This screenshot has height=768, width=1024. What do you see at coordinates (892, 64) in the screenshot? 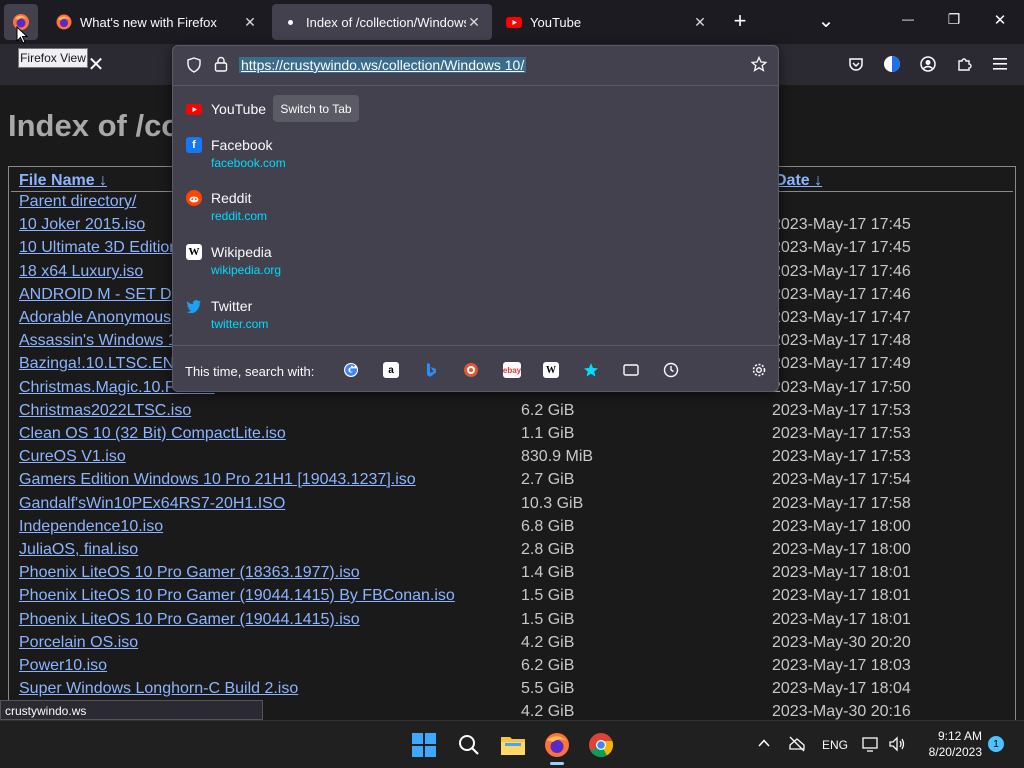
I see `dark-reader-button` at bounding box center [892, 64].